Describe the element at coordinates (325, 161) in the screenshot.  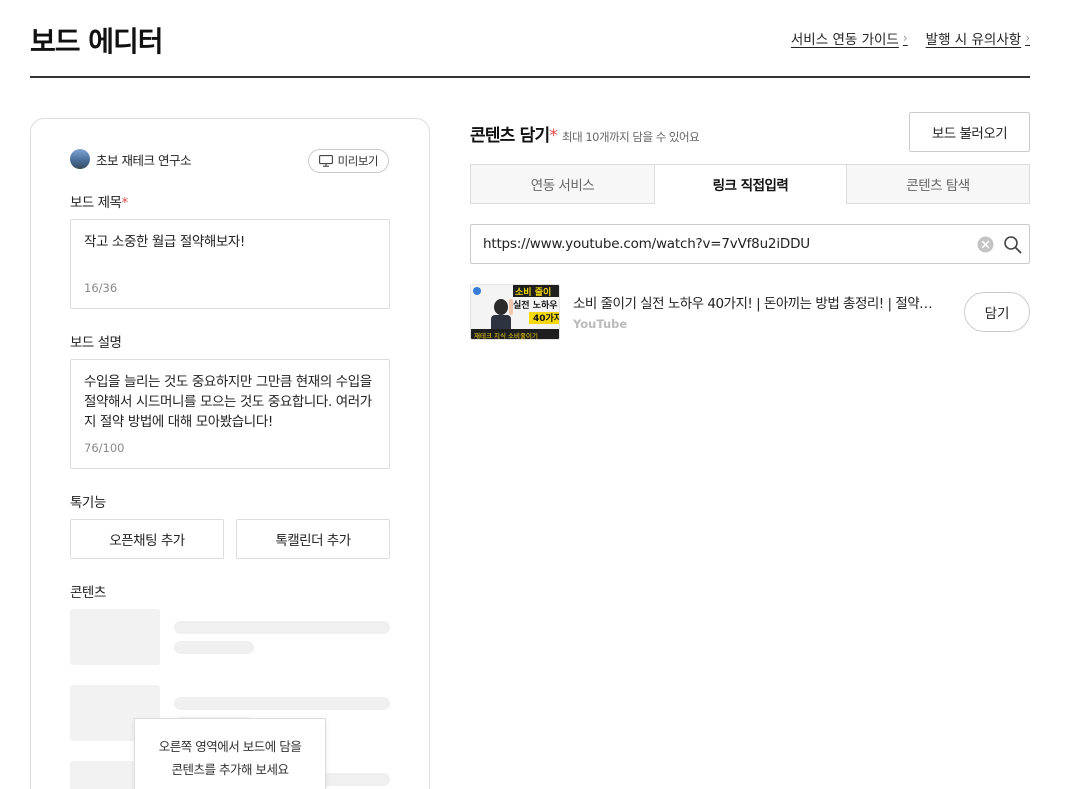
I see `monitor-icon` at that location.